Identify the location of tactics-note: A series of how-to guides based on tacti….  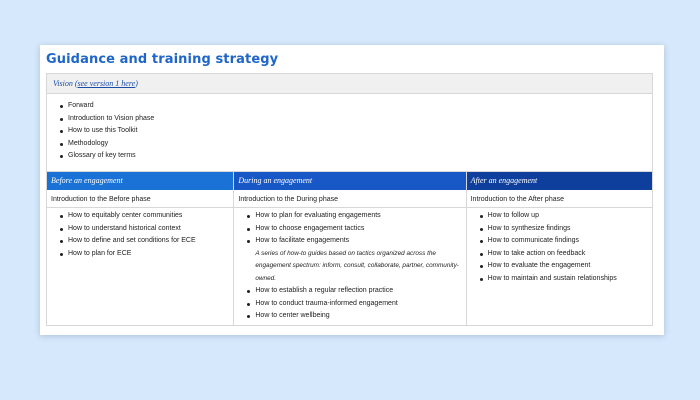
(357, 265).